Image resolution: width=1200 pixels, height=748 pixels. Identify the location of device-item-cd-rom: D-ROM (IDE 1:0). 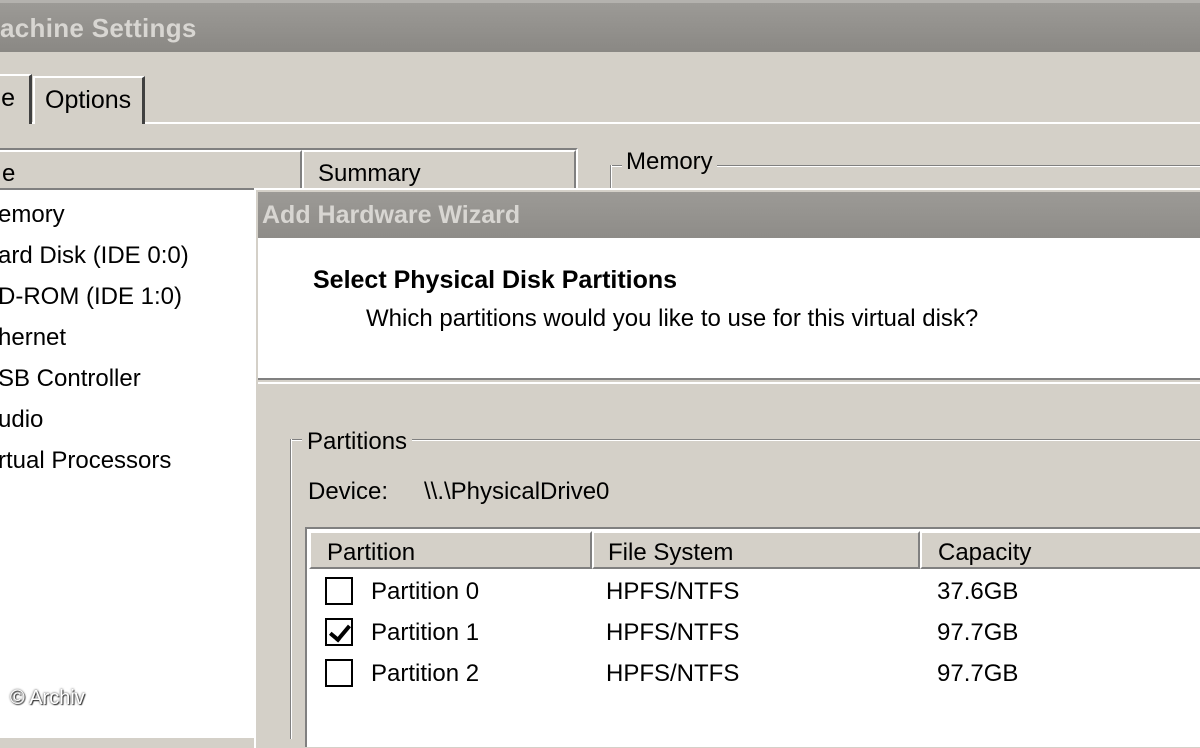
(91, 303).